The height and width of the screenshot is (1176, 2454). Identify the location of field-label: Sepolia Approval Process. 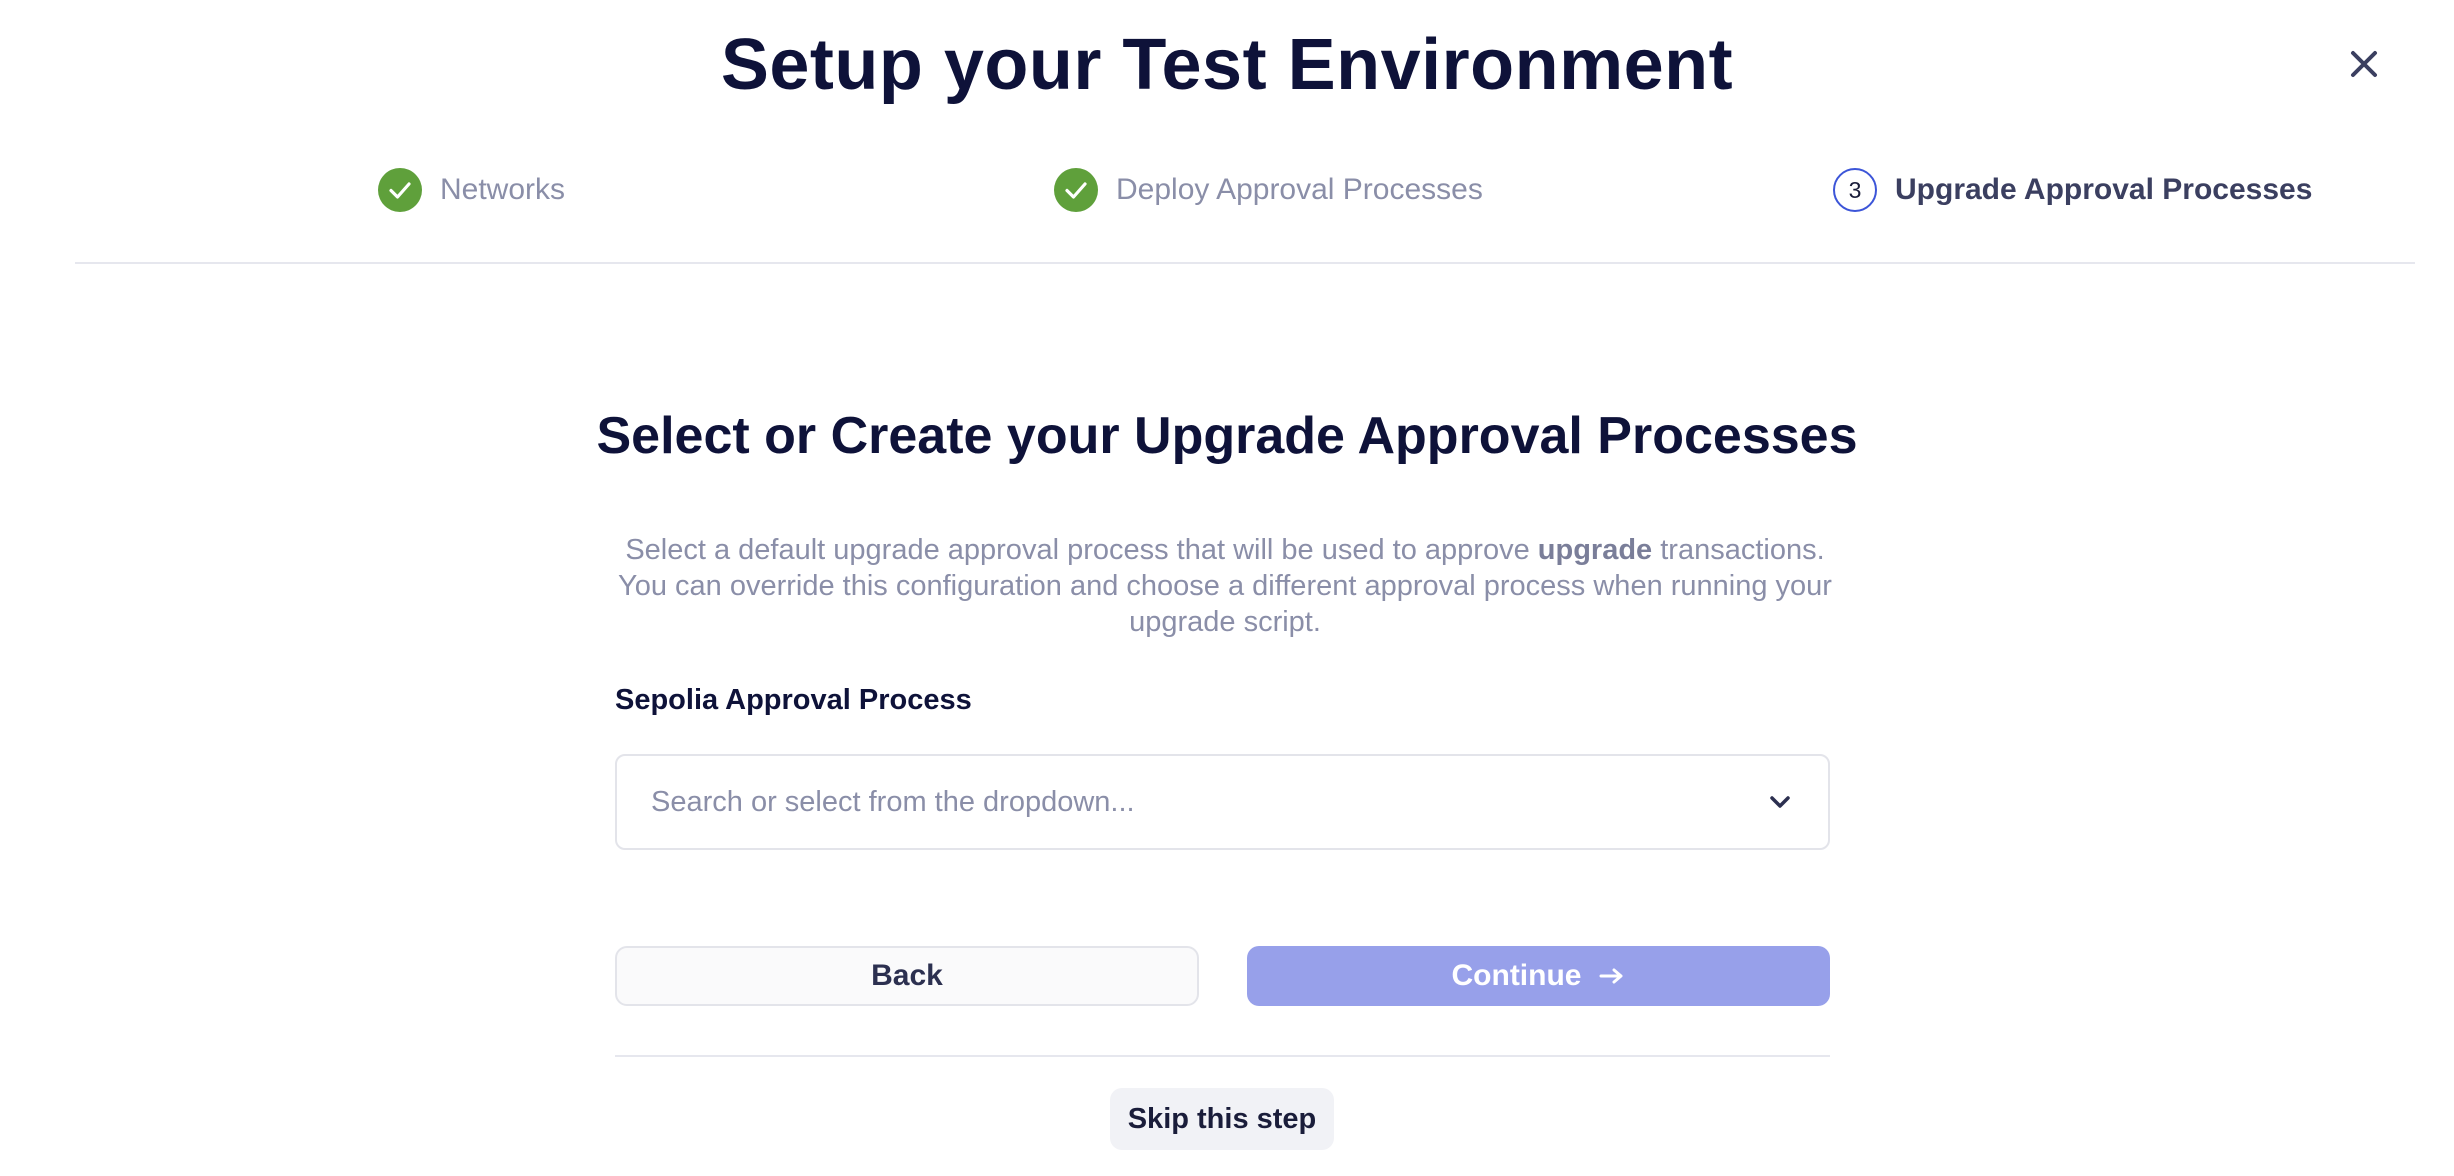
(793, 700).